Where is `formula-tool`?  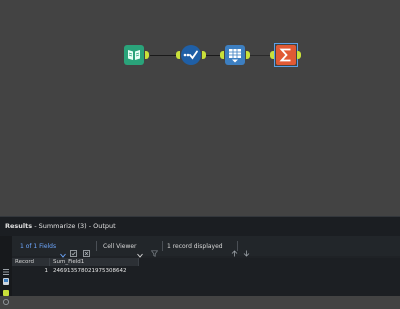 formula-tool is located at coordinates (191, 55).